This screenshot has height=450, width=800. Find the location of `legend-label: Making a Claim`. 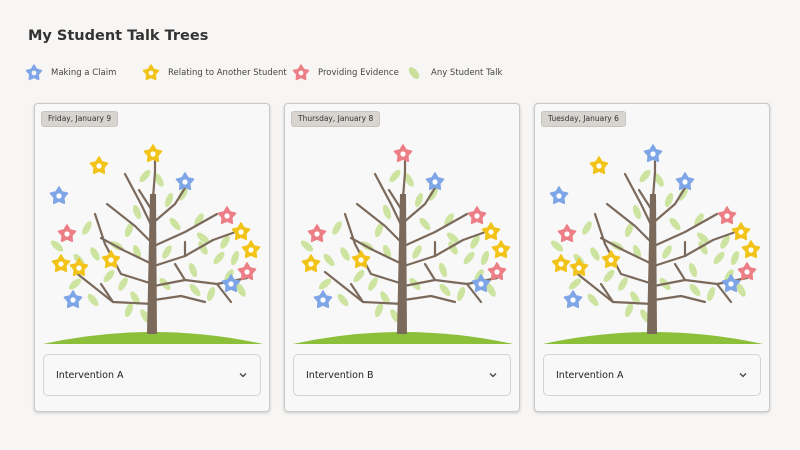

legend-label: Making a Claim is located at coordinates (84, 73).